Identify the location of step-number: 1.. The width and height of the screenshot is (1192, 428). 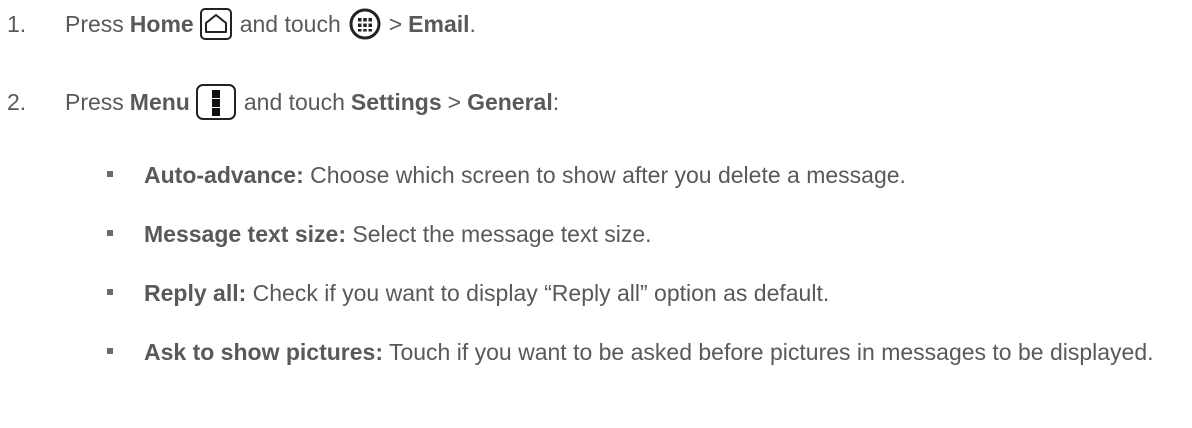
(17, 23).